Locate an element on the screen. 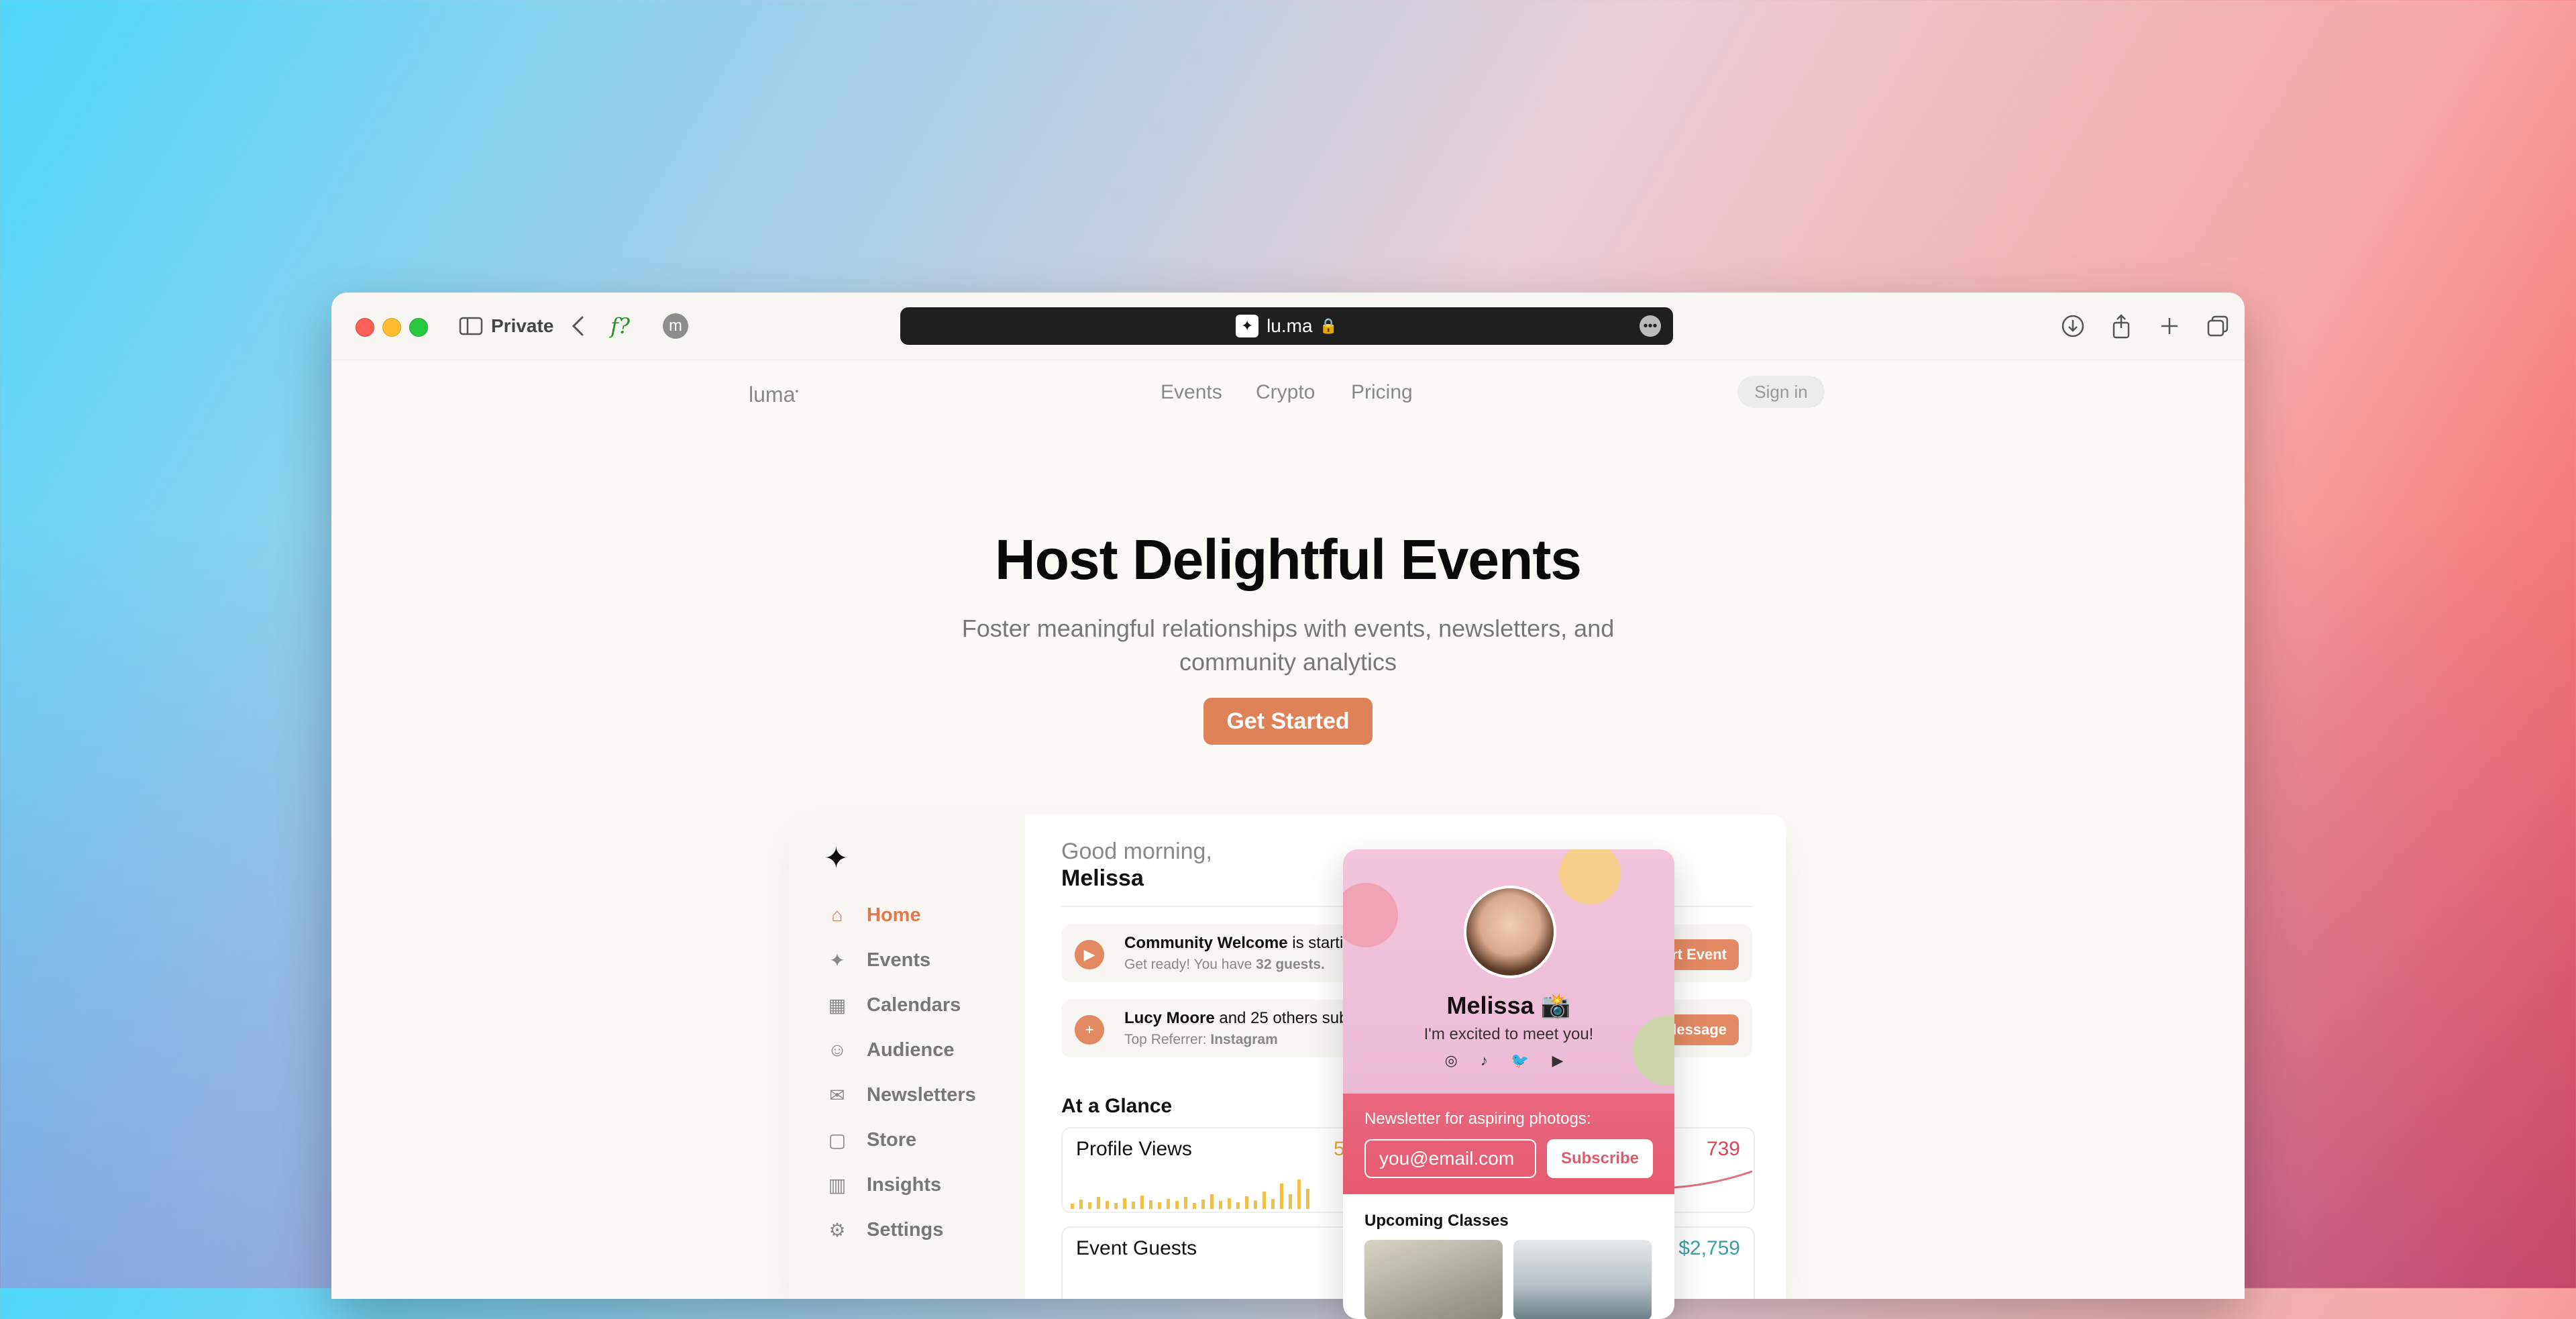  sidebar-item-insights: ▥ Insights is located at coordinates (882, 1184).